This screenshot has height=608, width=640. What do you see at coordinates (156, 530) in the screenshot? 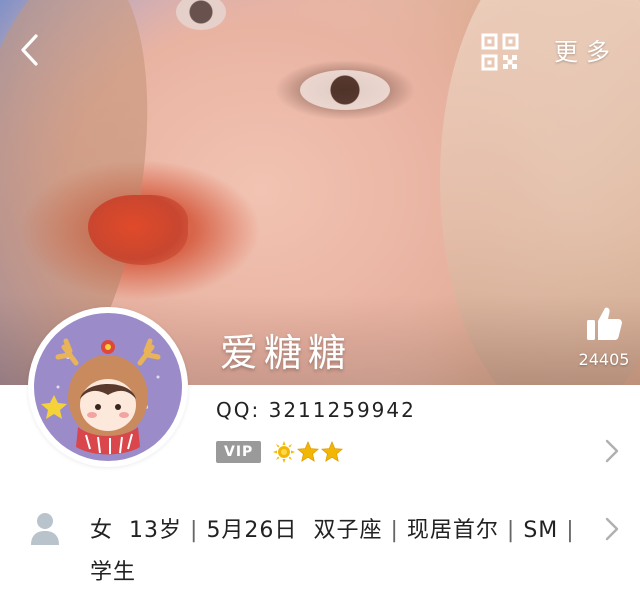
I see `age: 13岁` at bounding box center [156, 530].